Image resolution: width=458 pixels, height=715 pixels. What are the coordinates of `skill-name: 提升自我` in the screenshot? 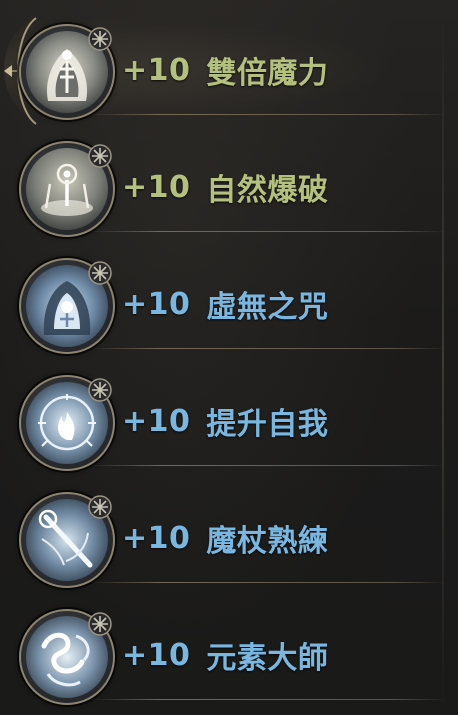 It's located at (267, 424).